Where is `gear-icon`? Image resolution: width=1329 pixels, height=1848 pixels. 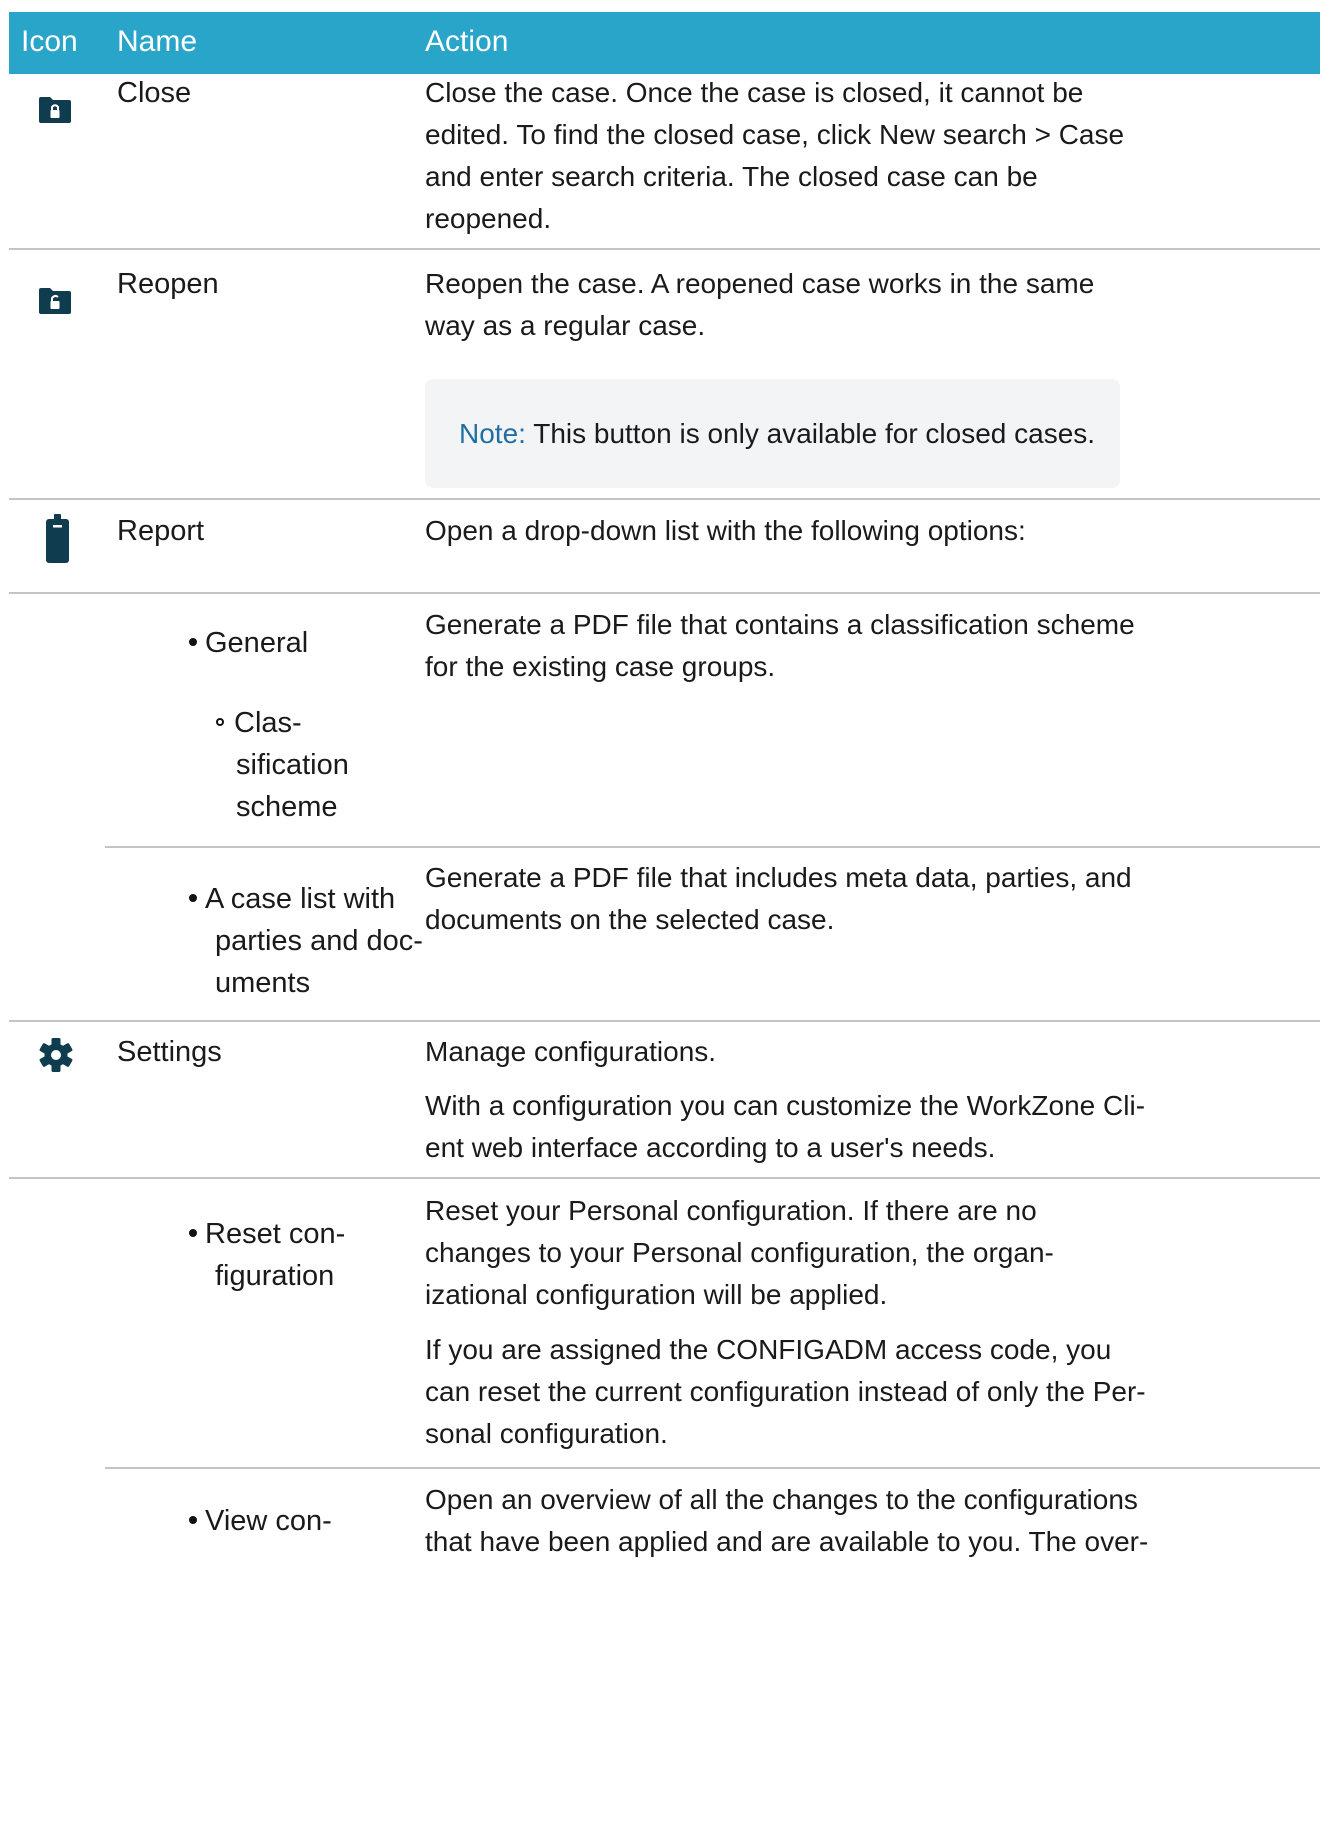
gear-icon is located at coordinates (56, 1055).